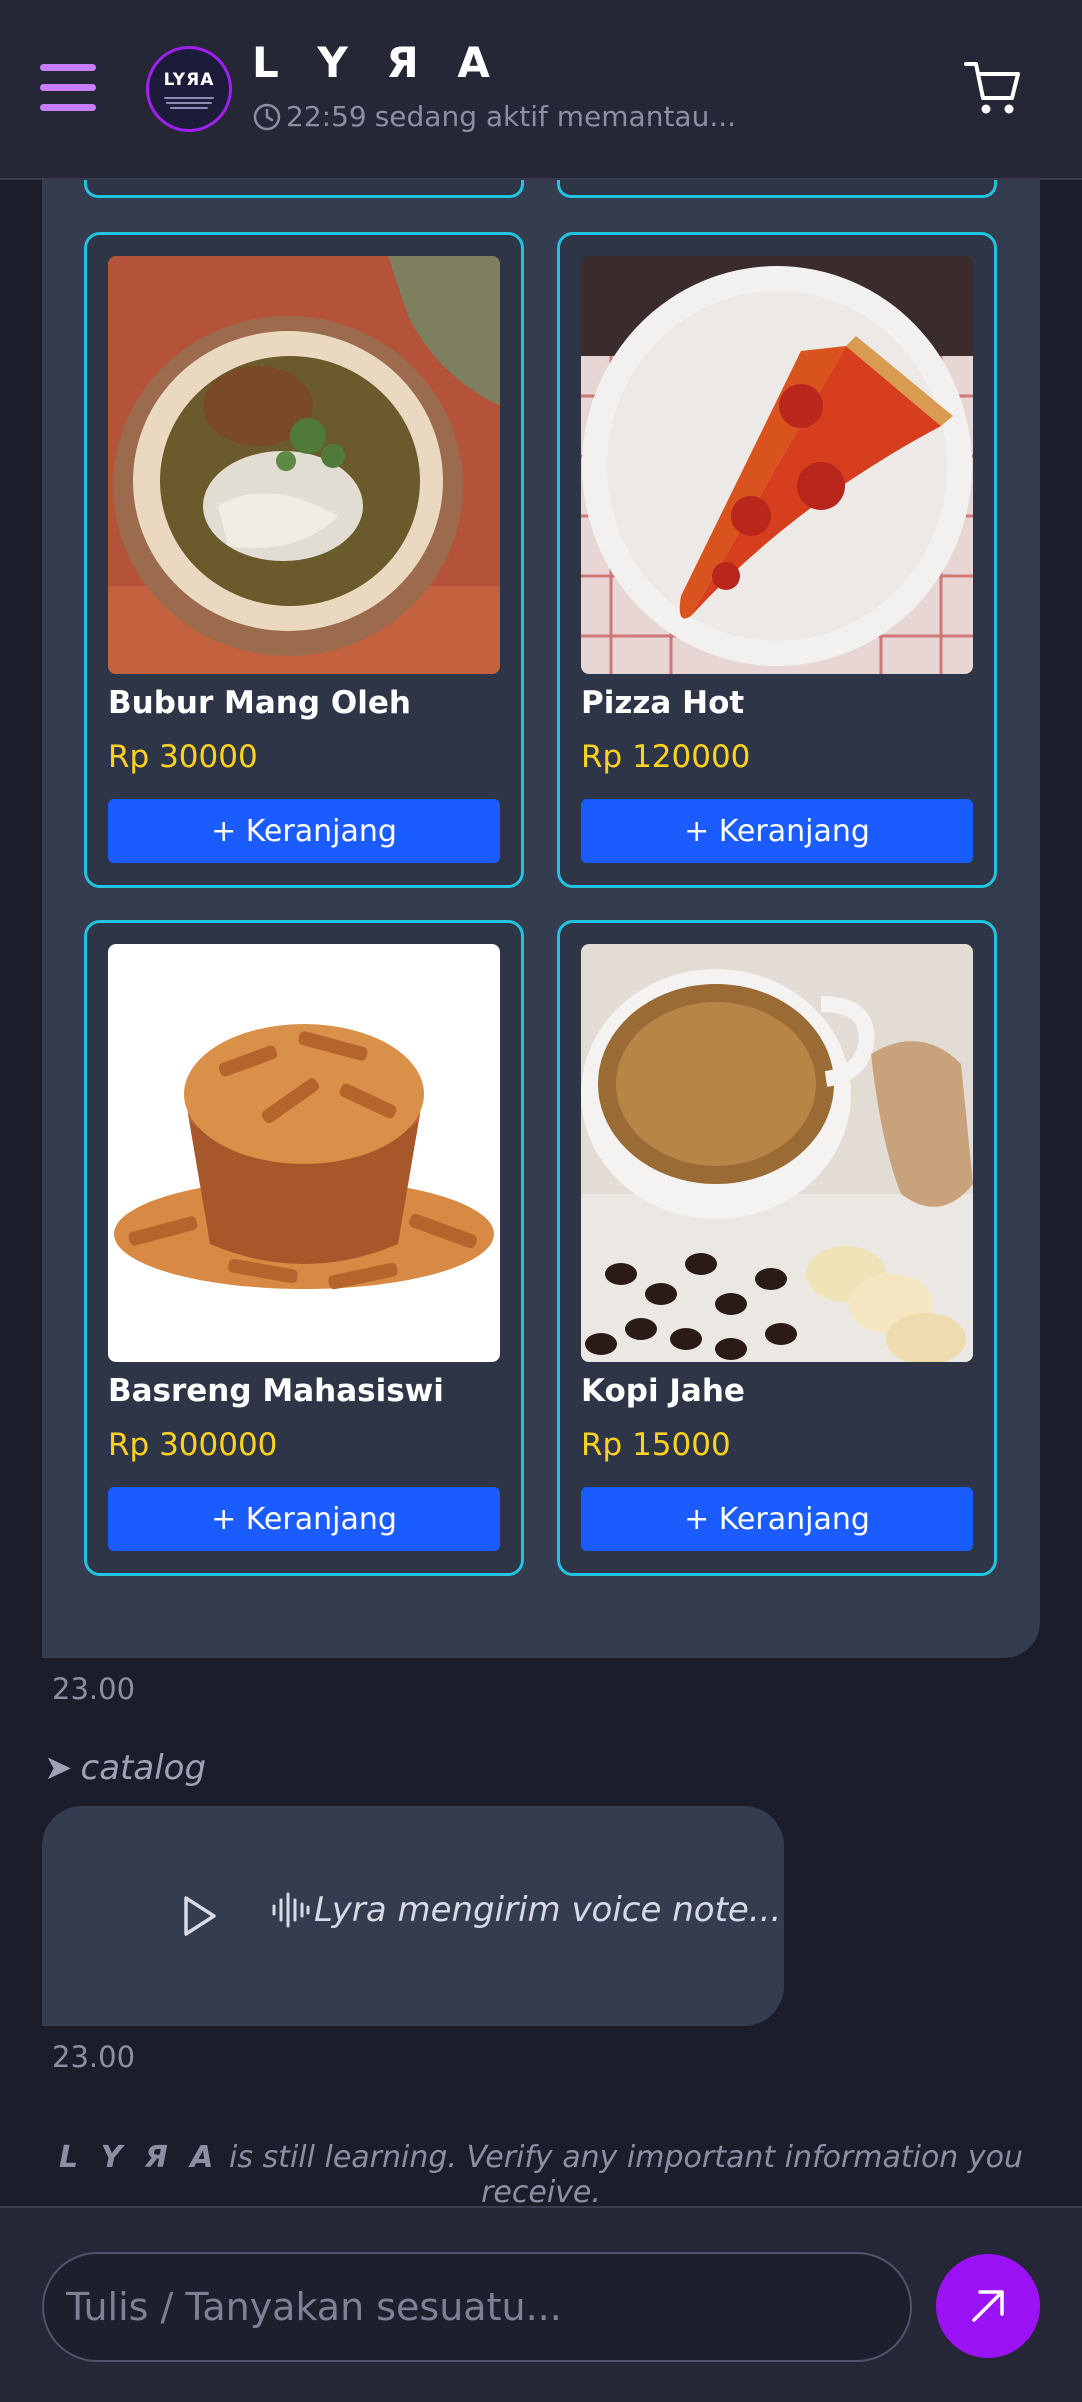 The height and width of the screenshot is (2402, 1082). What do you see at coordinates (200, 1916) in the screenshot?
I see `play-icon` at bounding box center [200, 1916].